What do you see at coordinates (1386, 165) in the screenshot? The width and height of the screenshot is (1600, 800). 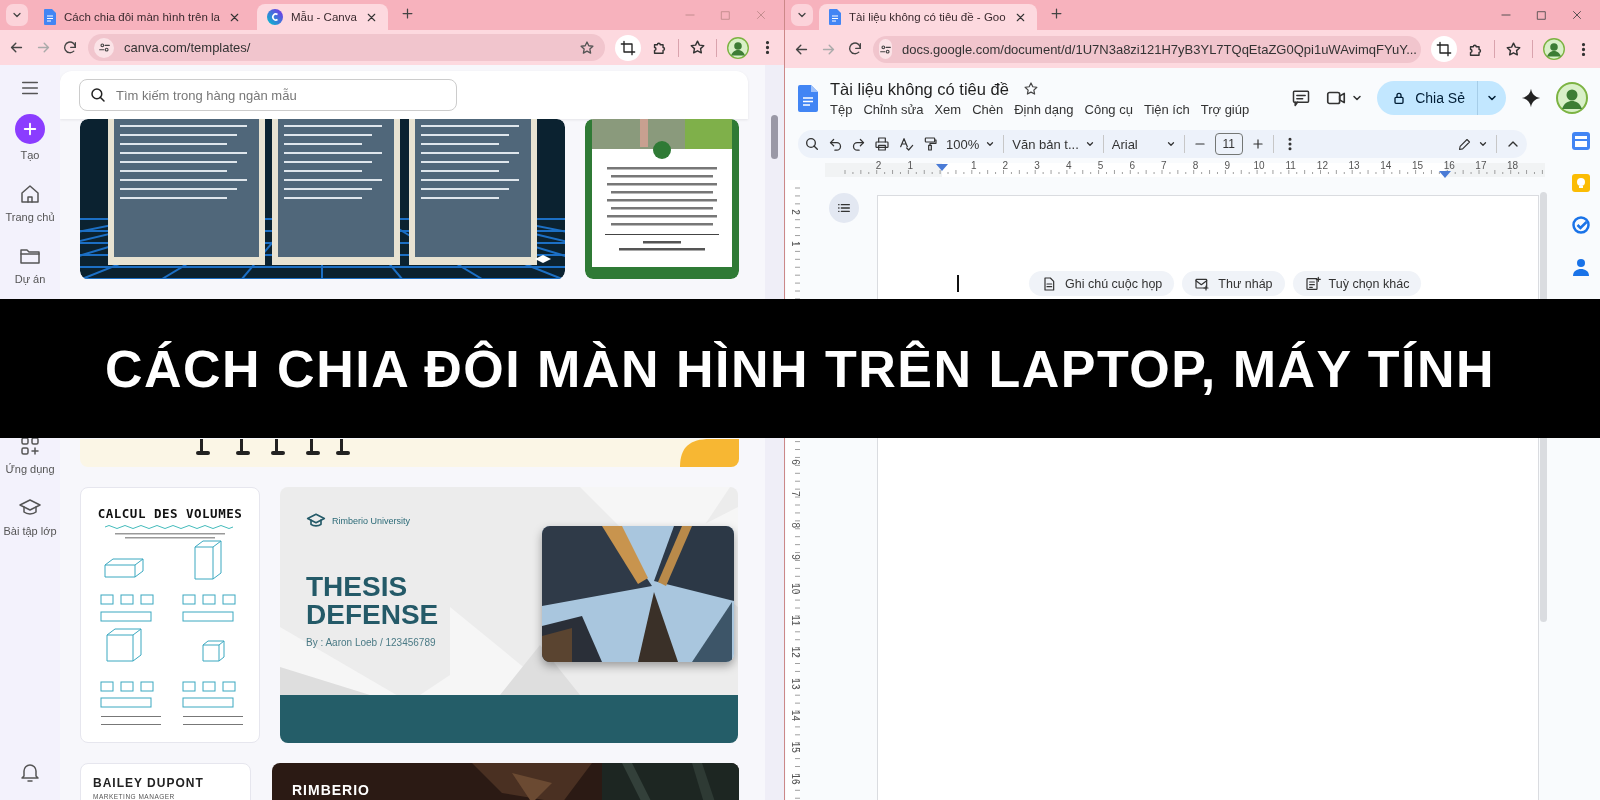 I see `ruler-number: 14` at bounding box center [1386, 165].